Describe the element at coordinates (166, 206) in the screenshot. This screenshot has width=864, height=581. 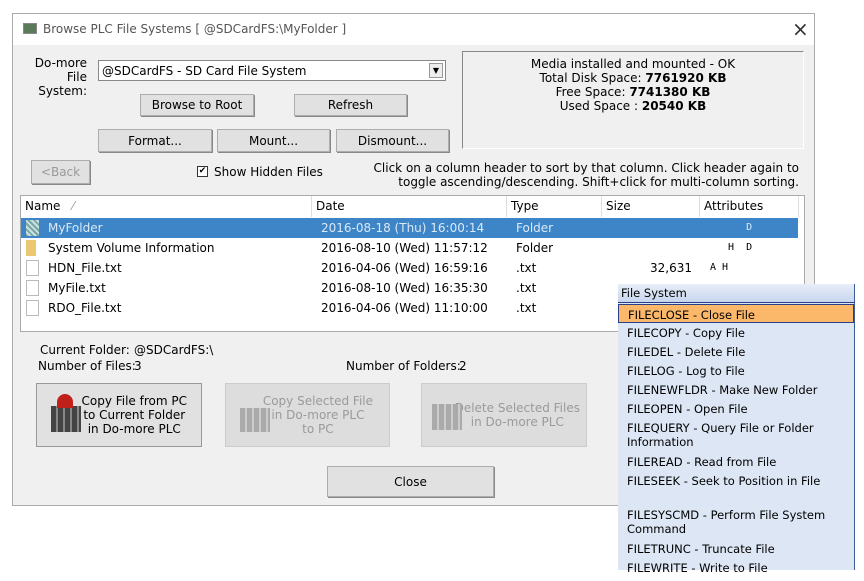
I see `column-header-name: Name ⁄` at that location.